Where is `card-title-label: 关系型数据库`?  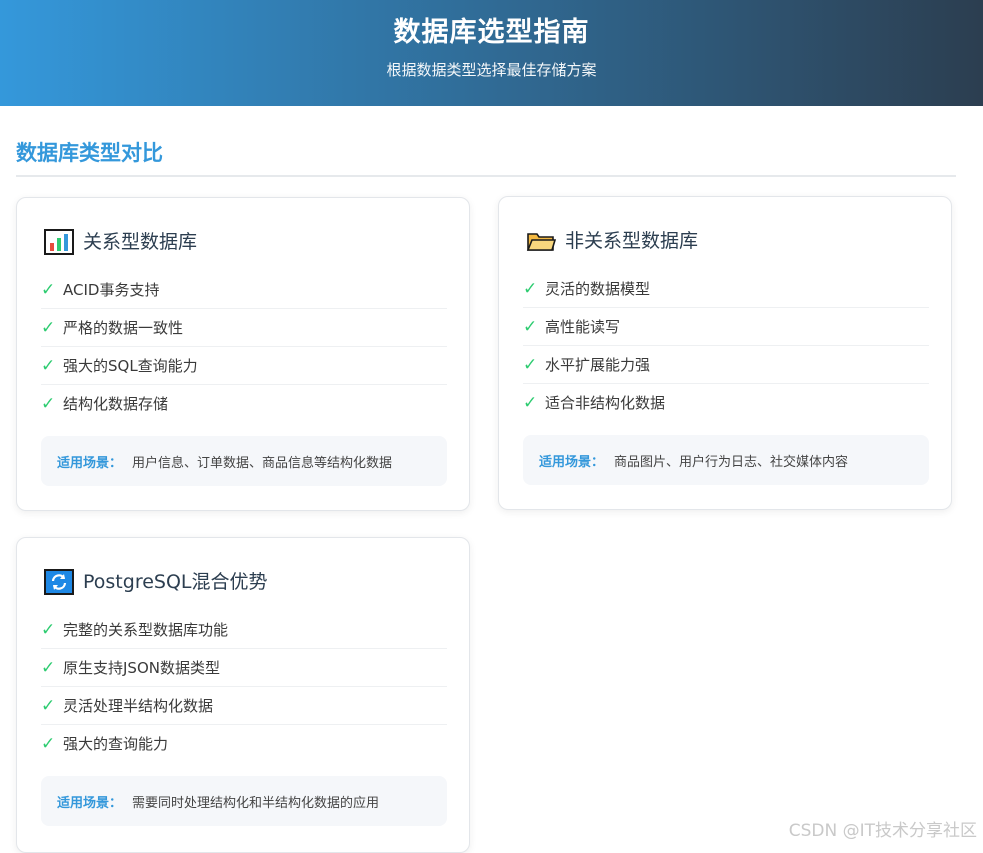
card-title-label: 关系型数据库 is located at coordinates (140, 242).